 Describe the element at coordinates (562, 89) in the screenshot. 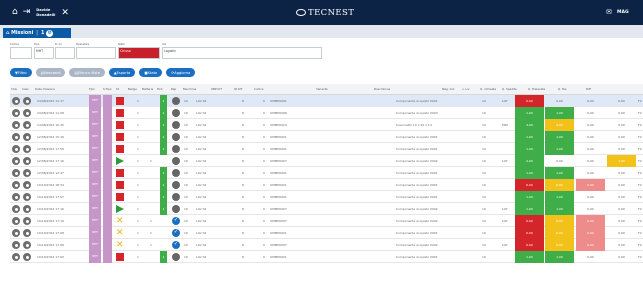

I see `column-header: Q. Dis.` at that location.